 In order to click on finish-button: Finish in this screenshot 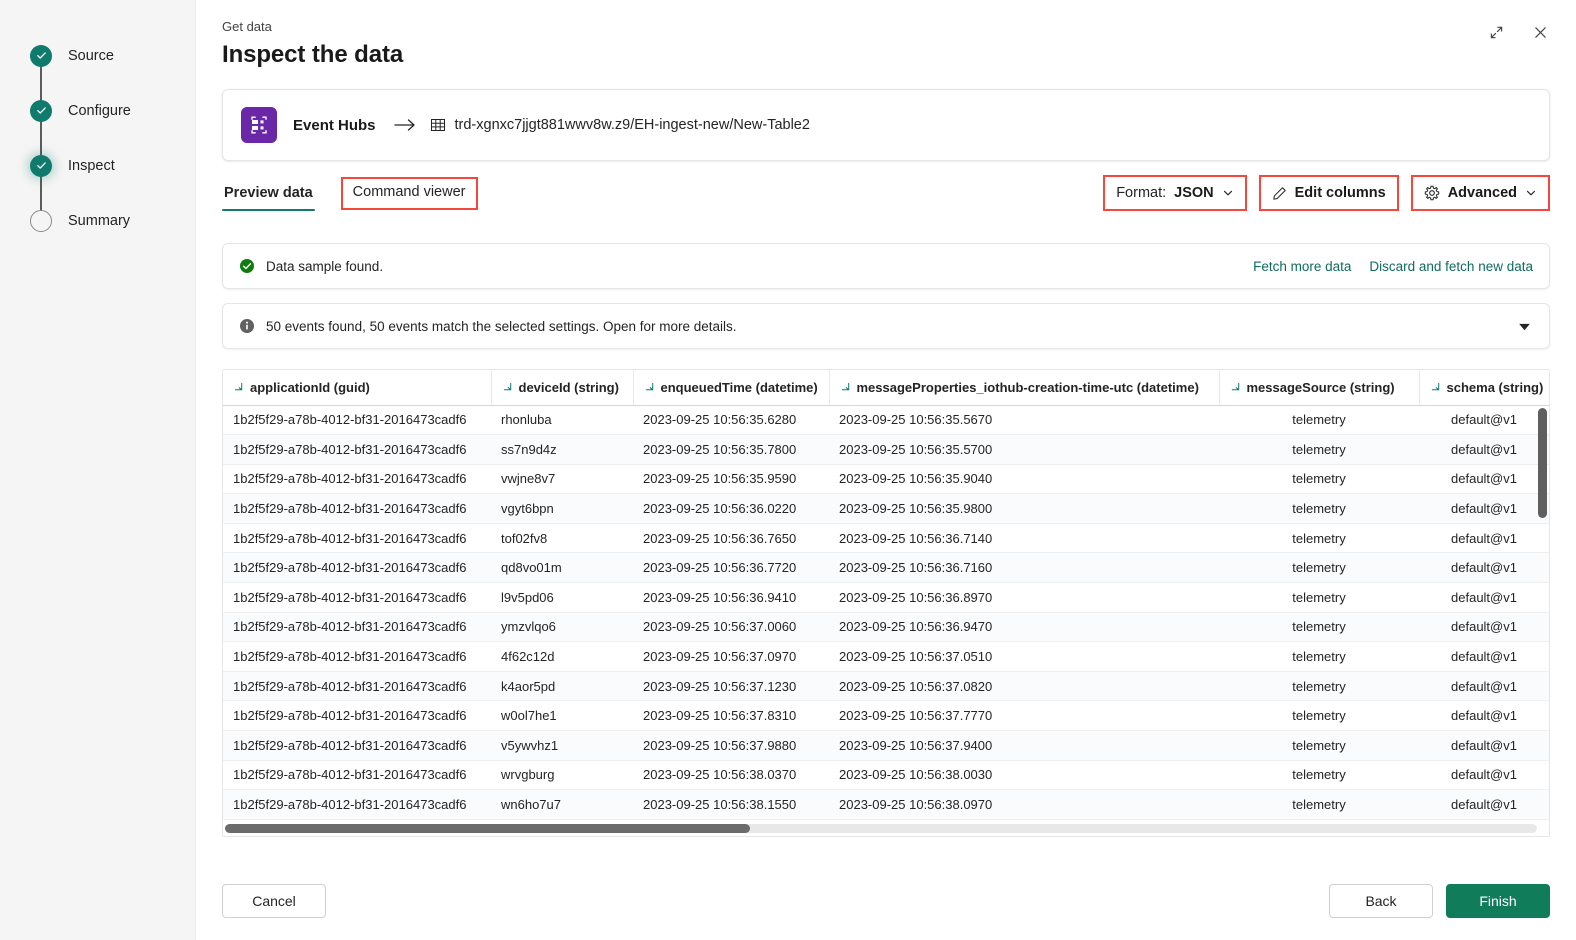, I will do `click(1498, 901)`.